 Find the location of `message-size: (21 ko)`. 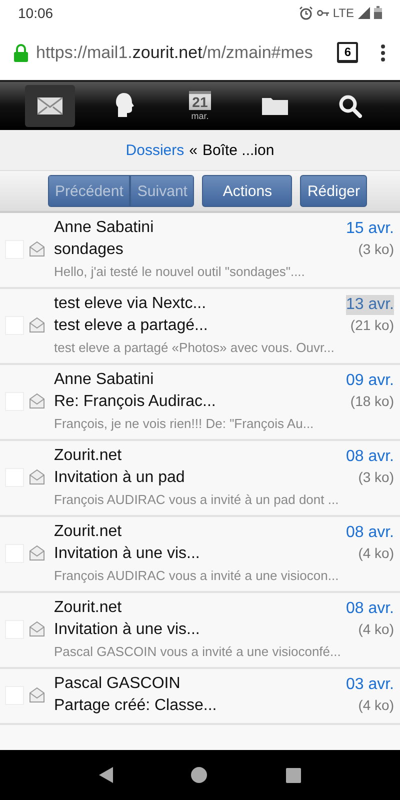

message-size: (21 ko) is located at coordinates (372, 325).